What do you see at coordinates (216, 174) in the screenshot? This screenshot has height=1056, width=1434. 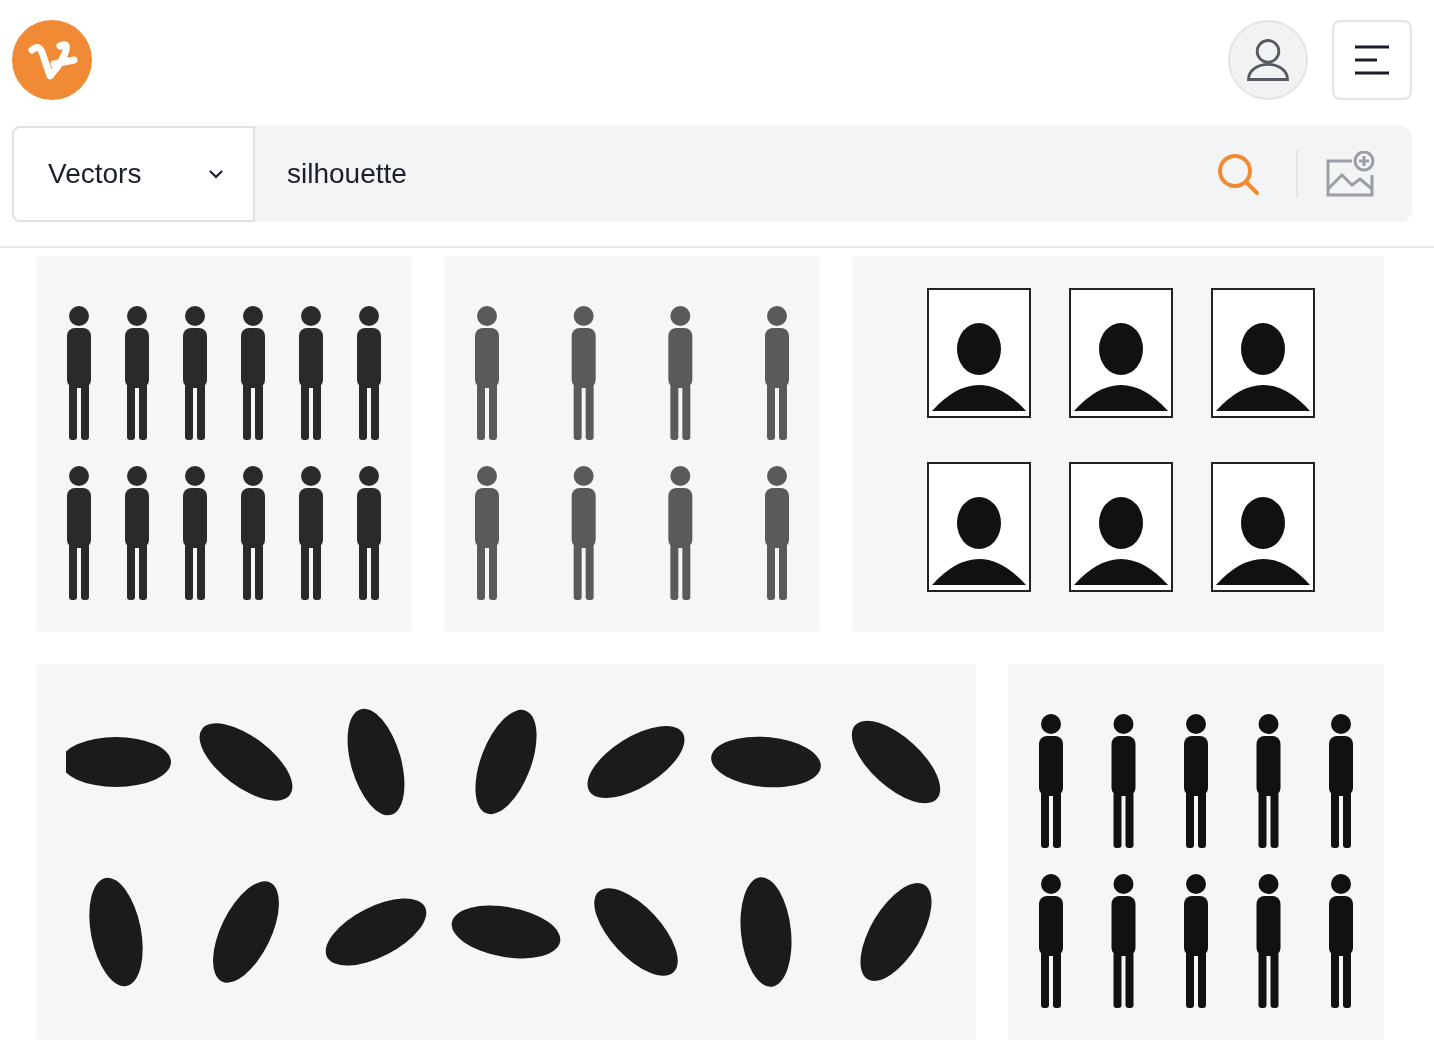 I see `chevron-down-icon` at bounding box center [216, 174].